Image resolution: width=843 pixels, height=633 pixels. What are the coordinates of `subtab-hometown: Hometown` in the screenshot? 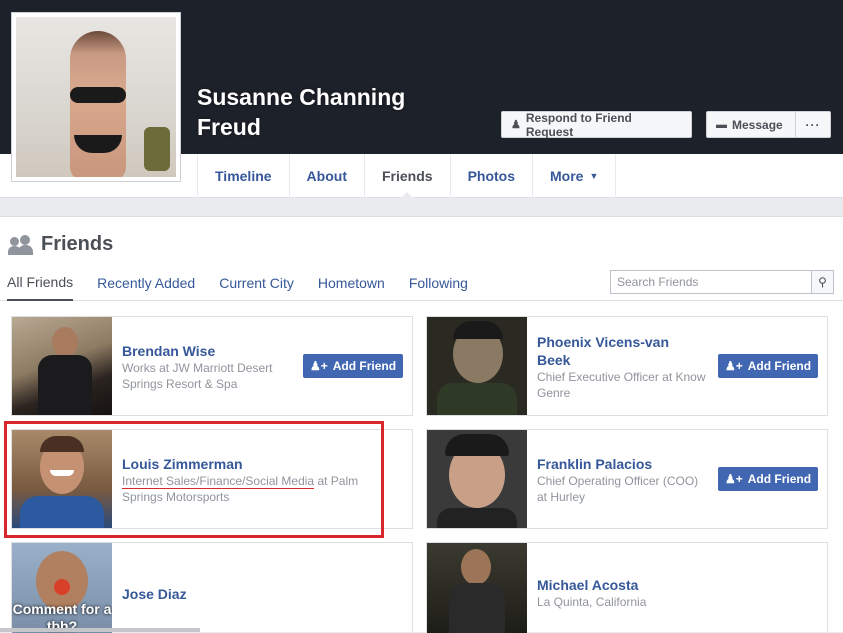 It's located at (351, 283).